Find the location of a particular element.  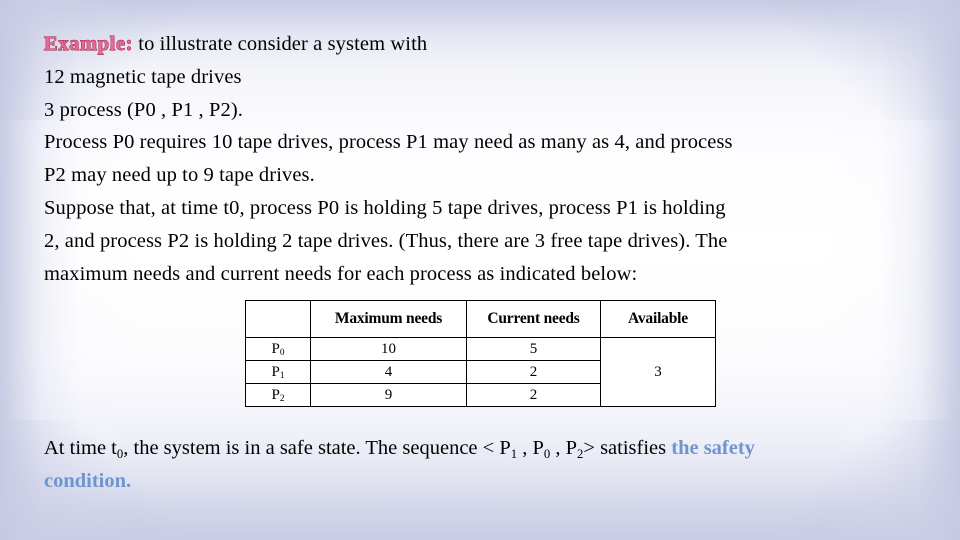

table-header-current-needs: Current needs is located at coordinates (533, 319).